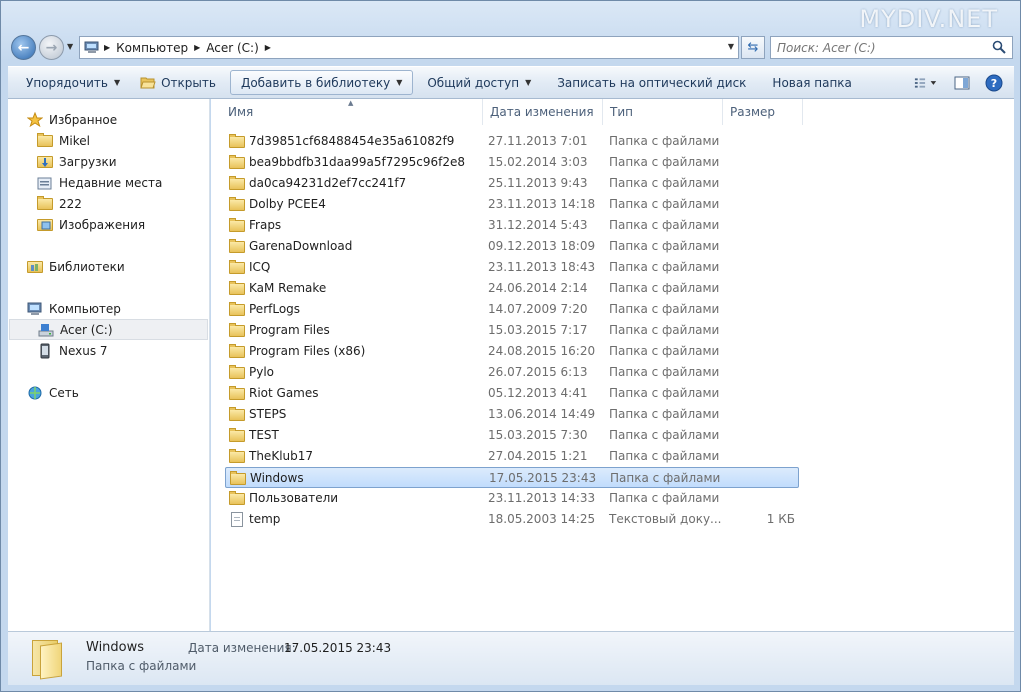 The width and height of the screenshot is (1021, 692). Describe the element at coordinates (994, 83) in the screenshot. I see `help-button: ?` at that location.